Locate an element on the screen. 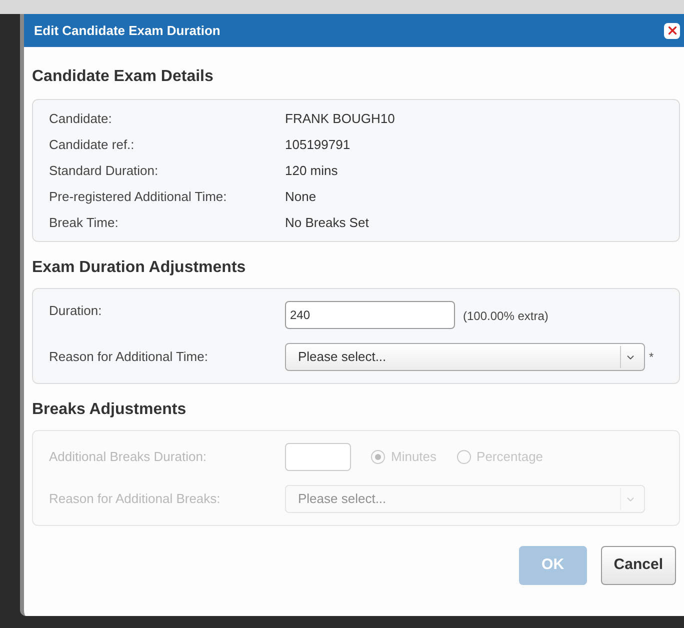  section-heading: Exam Duration Adjustments is located at coordinates (139, 268).